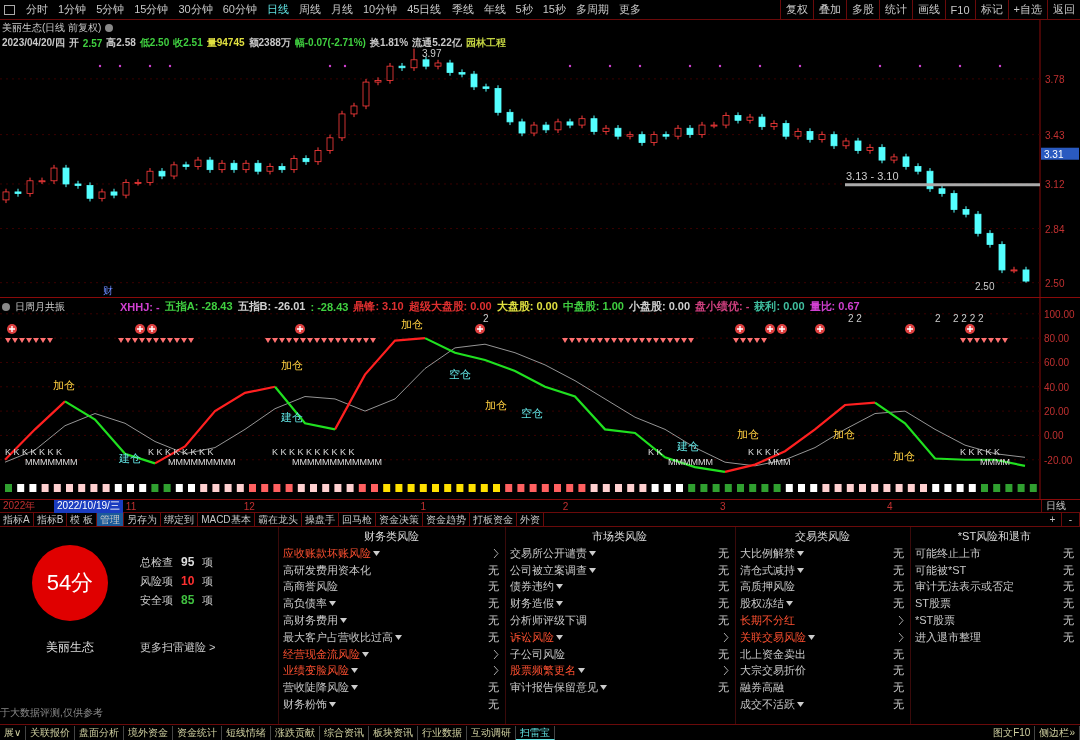 Image resolution: width=1080 pixels, height=740 pixels. What do you see at coordinates (110, 9) in the screenshot?
I see `period-tab: 5分钟` at bounding box center [110, 9].